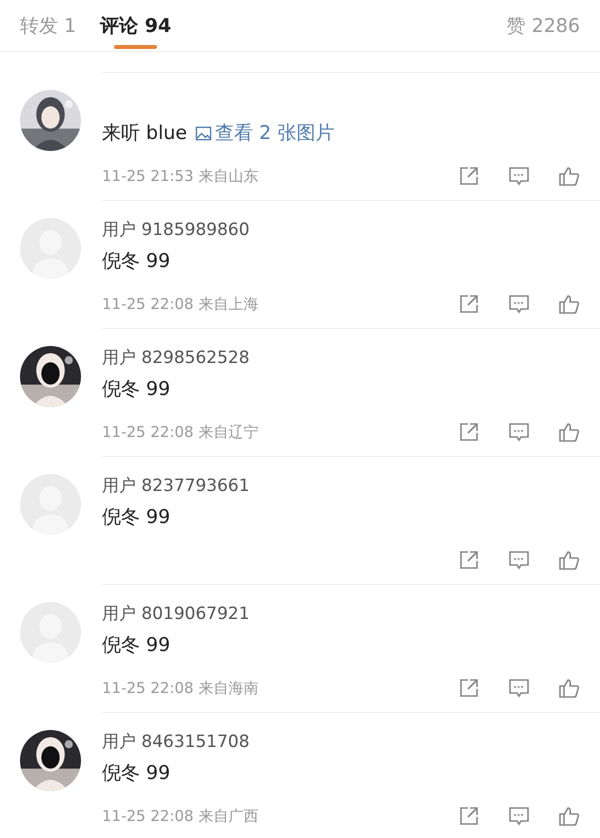 The image size is (600, 838). Describe the element at coordinates (181, 304) in the screenshot. I see `comment-time: 11-25 22:08 来自上海` at that location.